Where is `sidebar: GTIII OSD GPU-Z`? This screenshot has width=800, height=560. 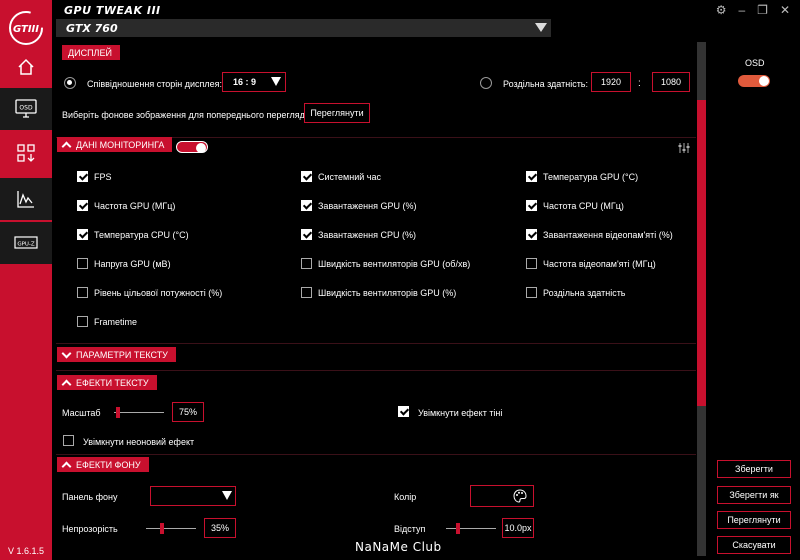
sidebar: GTIII OSD GPU-Z is located at coordinates (26, 280).